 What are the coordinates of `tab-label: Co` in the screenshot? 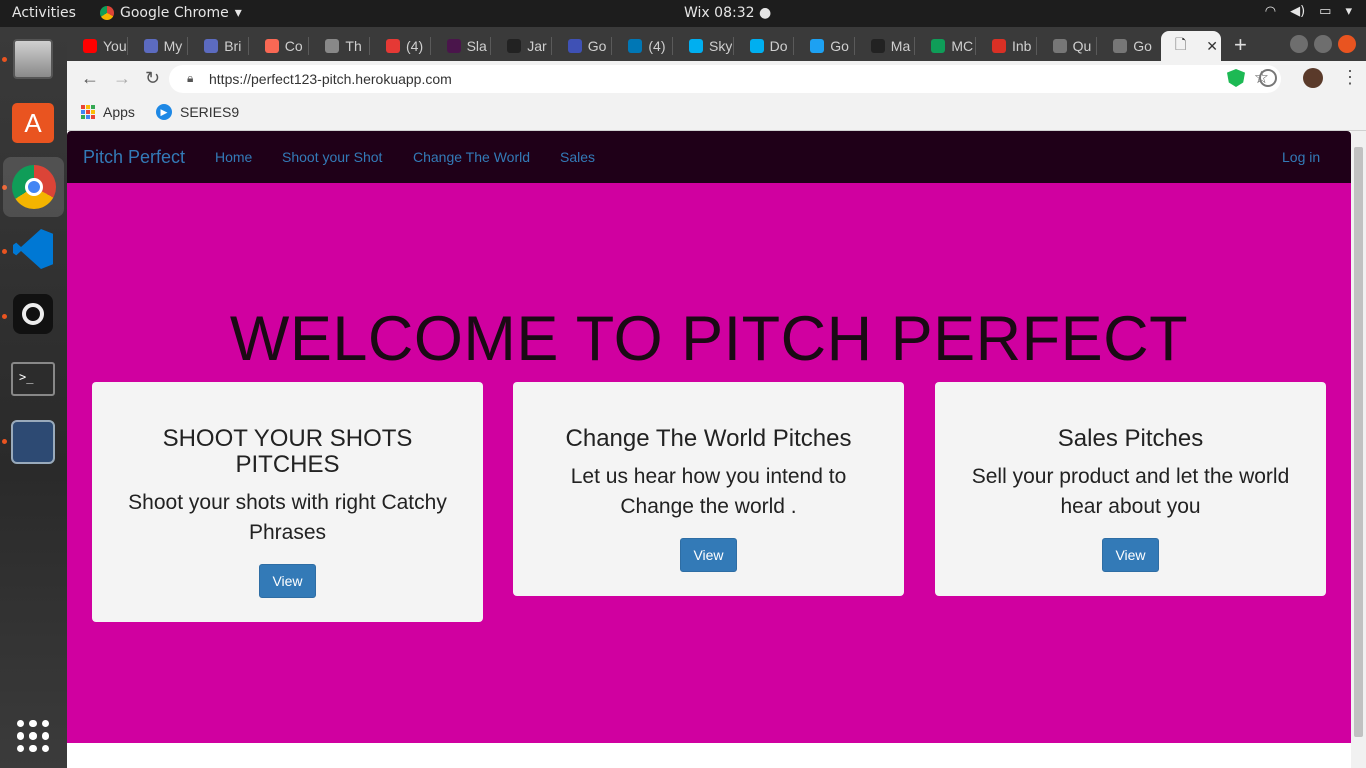 It's located at (293, 46).